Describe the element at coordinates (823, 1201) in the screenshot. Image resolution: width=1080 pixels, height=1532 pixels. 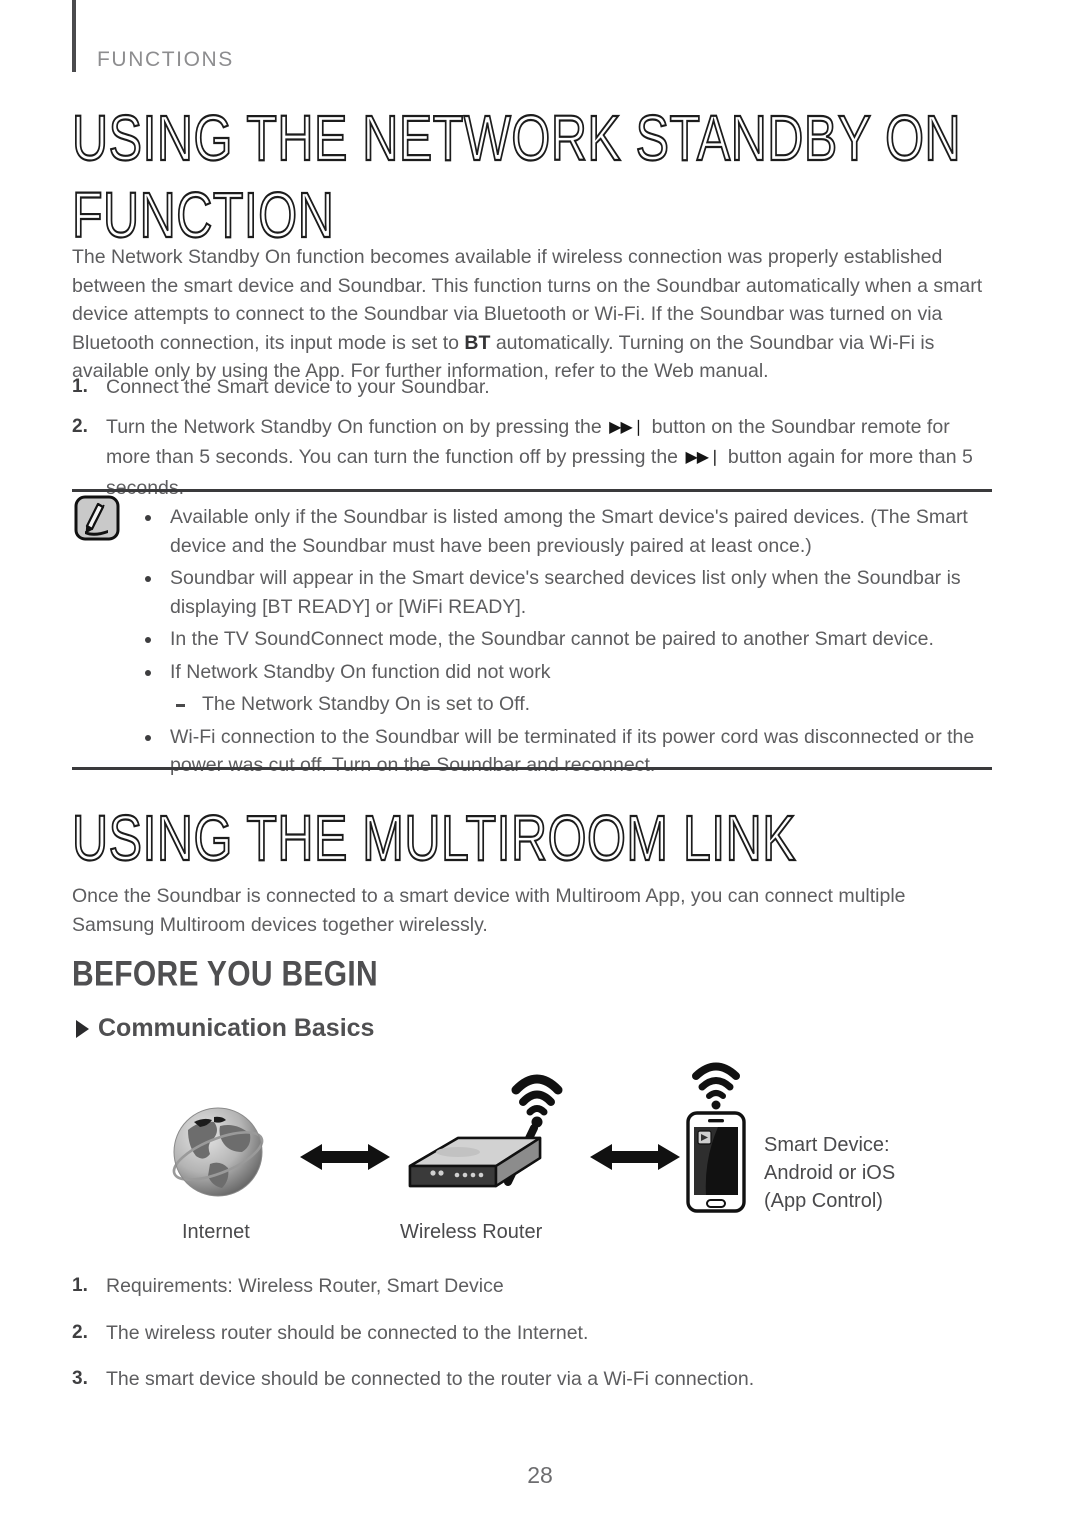
I see `smart-device-line: (App Control)` at that location.